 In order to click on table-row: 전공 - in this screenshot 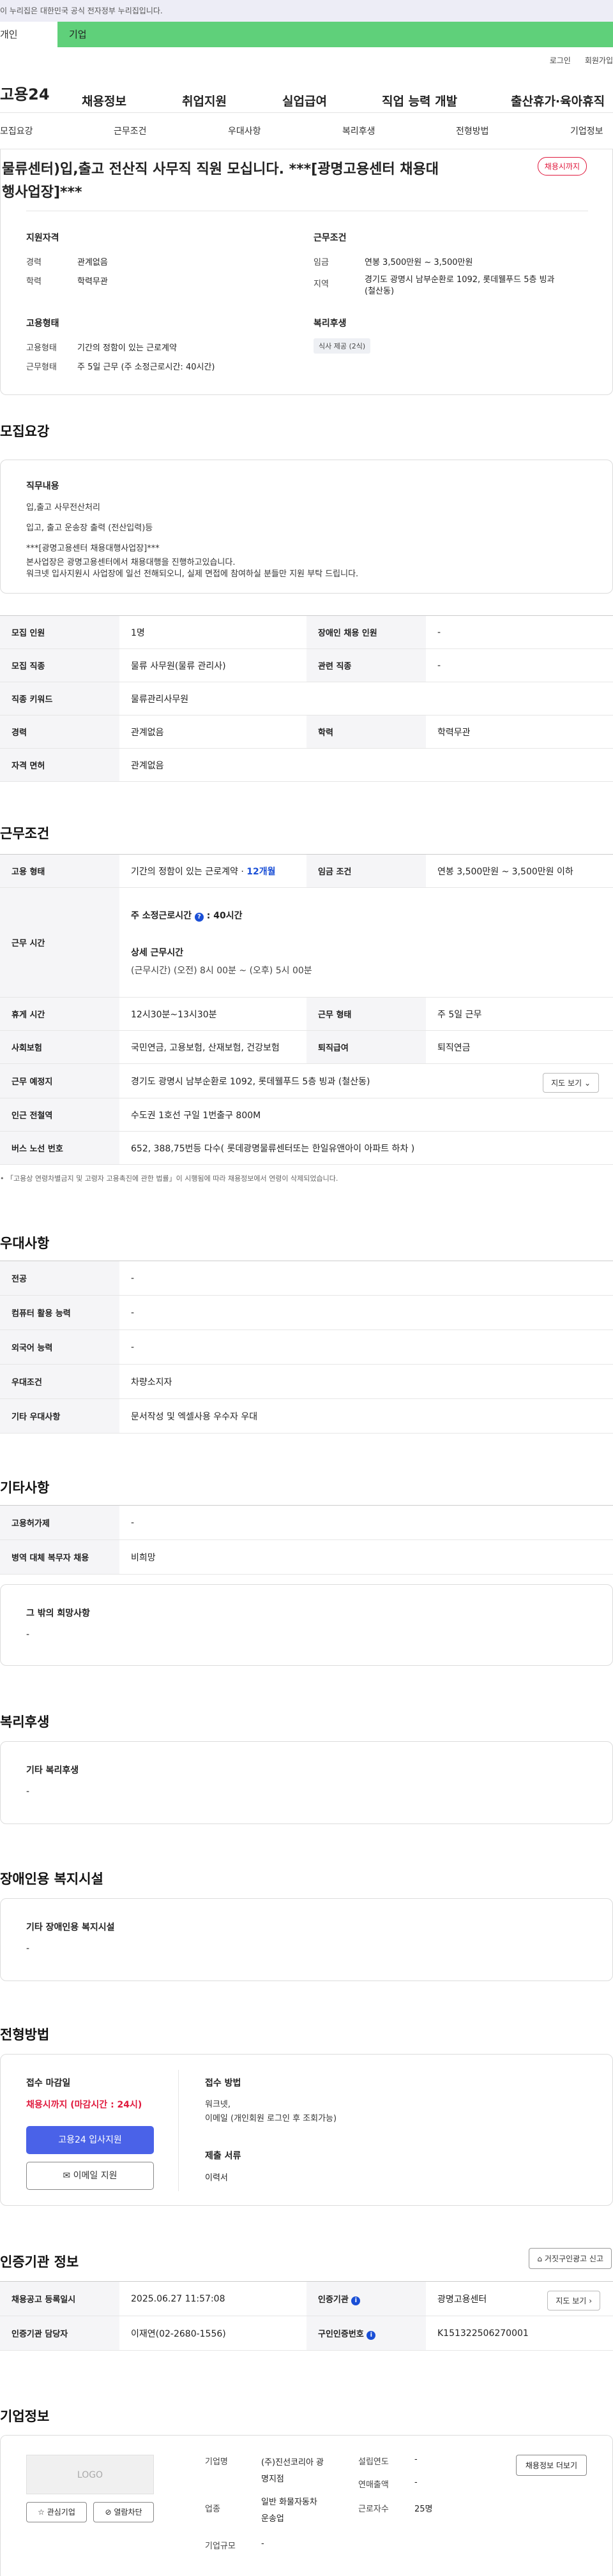, I will do `click(306, 1278)`.